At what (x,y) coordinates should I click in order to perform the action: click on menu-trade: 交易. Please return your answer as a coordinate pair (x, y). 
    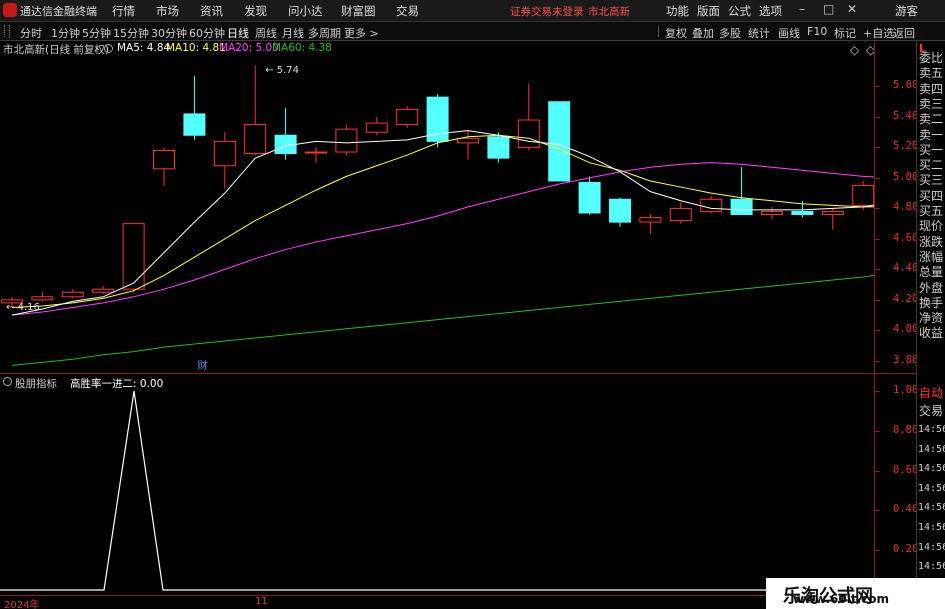
    Looking at the image, I should click on (407, 11).